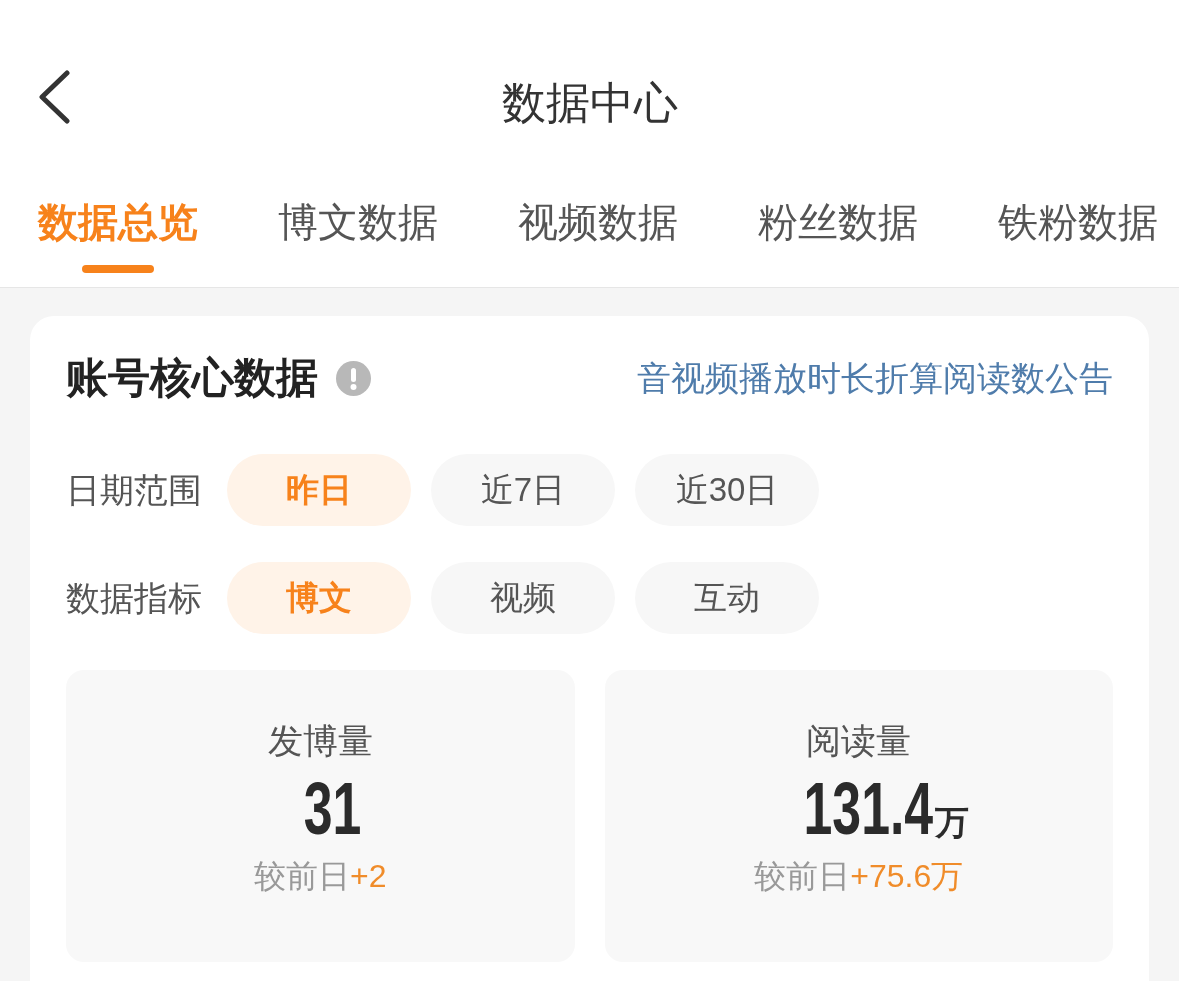 This screenshot has width=1179, height=981. I want to click on filter-label: 数据指标, so click(134, 598).